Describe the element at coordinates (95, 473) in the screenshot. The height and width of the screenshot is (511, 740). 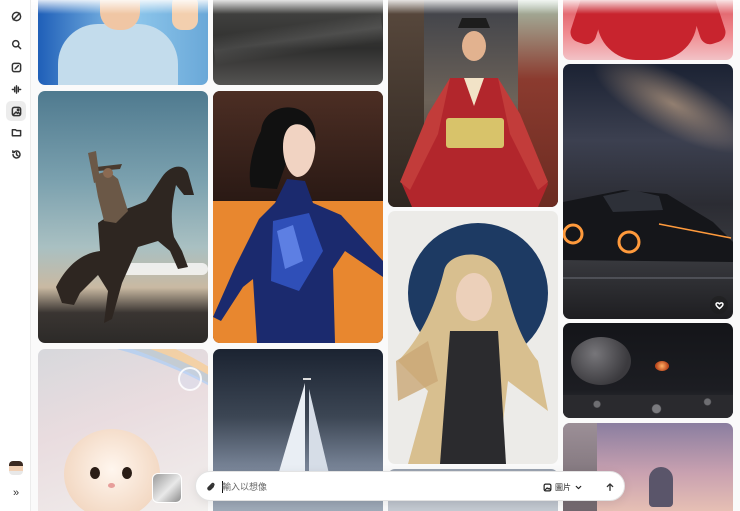
I see `kitten-eye-left` at that location.